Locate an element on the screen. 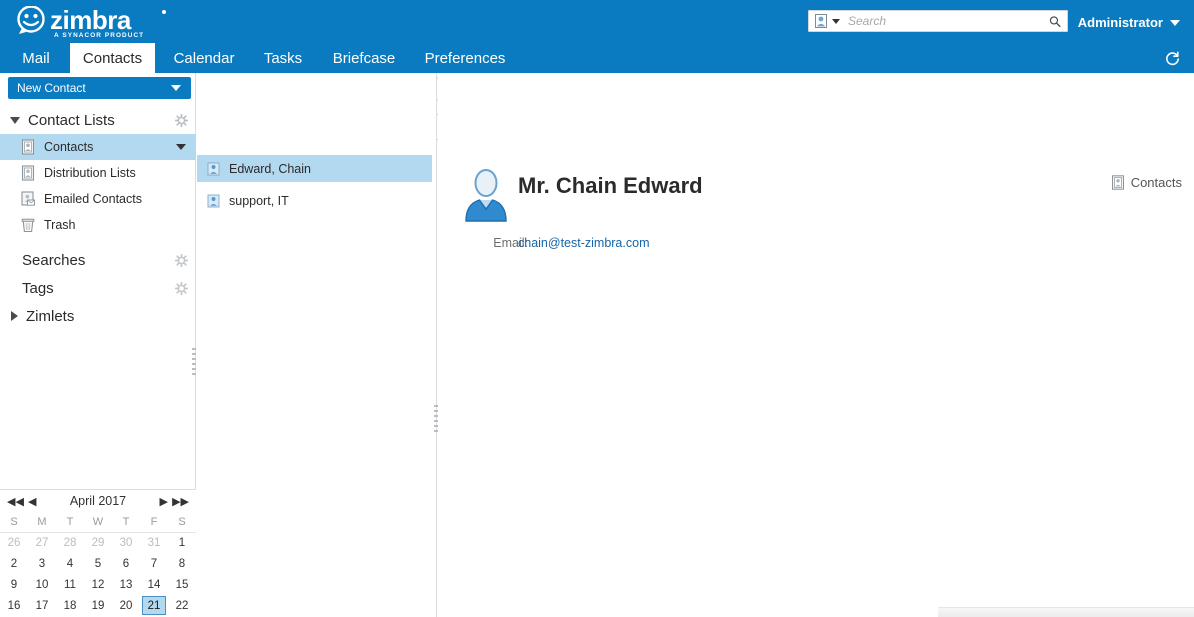 This screenshot has width=1194, height=617. calendar-day: 12 is located at coordinates (98, 584).